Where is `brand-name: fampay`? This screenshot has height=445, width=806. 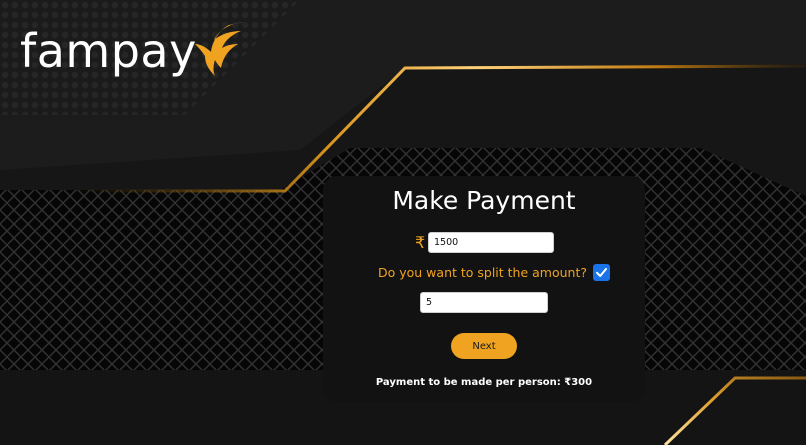
brand-name: fampay is located at coordinates (108, 51).